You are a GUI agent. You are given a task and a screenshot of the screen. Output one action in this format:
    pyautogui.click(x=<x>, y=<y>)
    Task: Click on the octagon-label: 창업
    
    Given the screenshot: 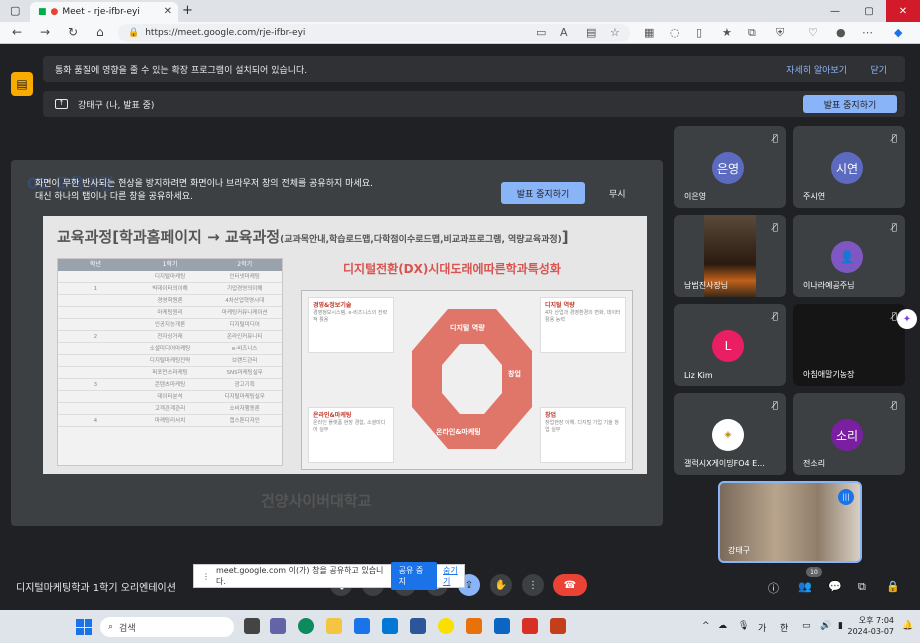 What is the action you would take?
    pyautogui.click(x=514, y=374)
    